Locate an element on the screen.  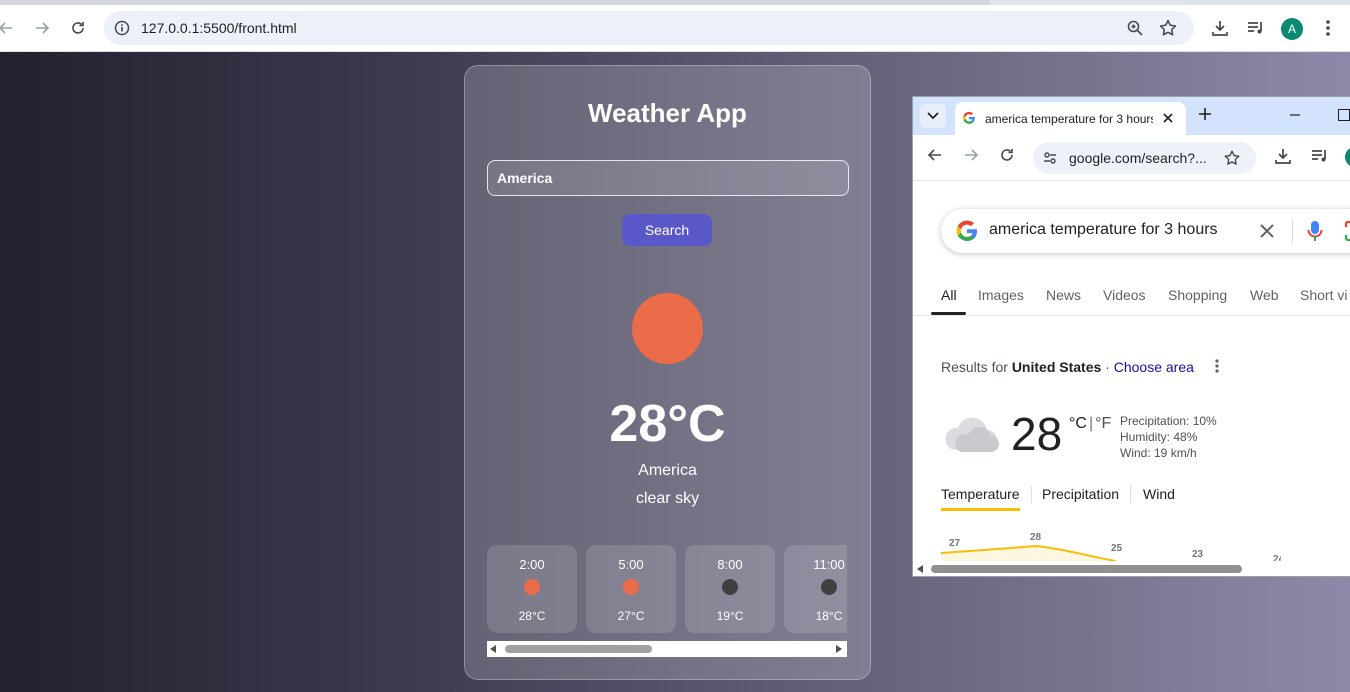
tab-temperature: Temperature is located at coordinates (980, 494).